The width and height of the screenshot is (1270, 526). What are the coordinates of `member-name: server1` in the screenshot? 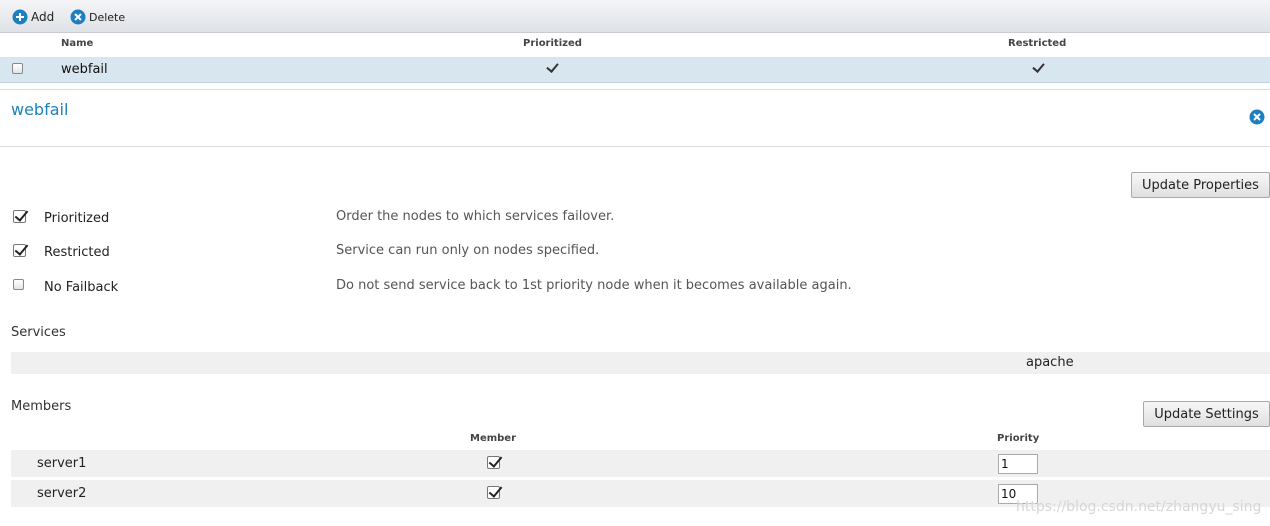 It's located at (62, 463).